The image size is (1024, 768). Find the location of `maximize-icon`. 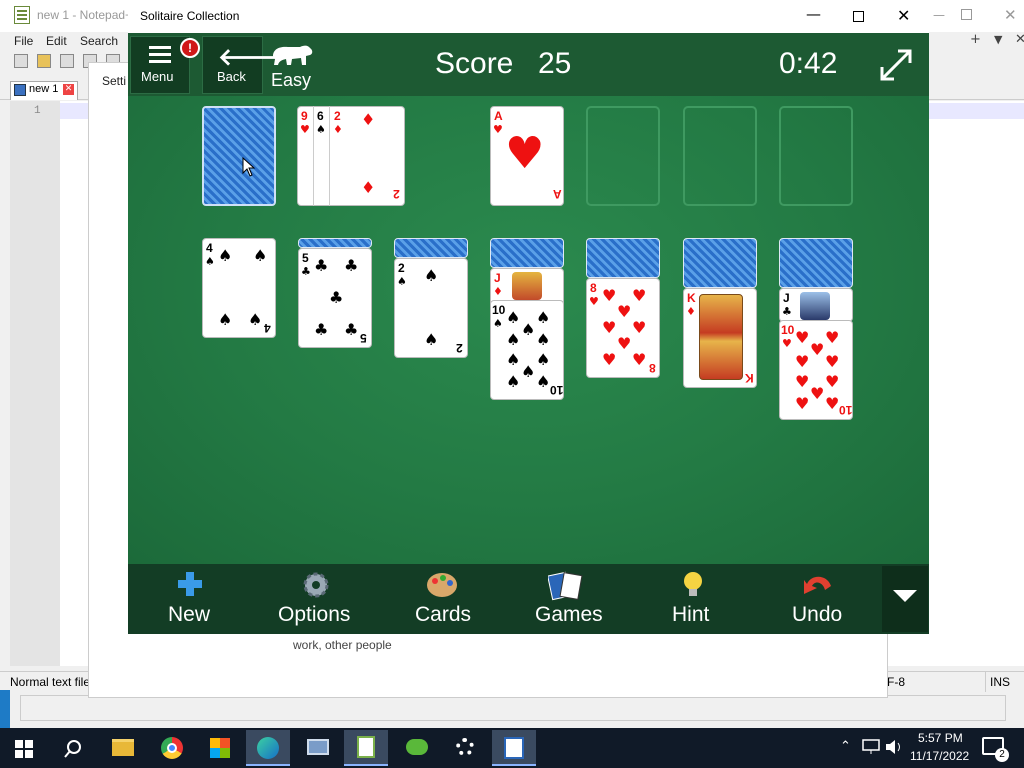

maximize-icon is located at coordinates (858, 16).